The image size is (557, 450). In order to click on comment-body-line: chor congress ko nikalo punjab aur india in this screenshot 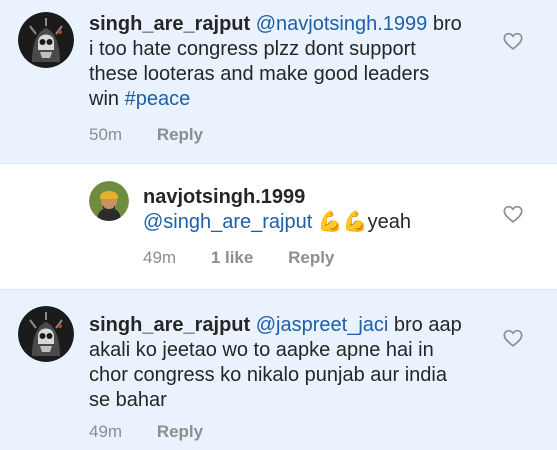, I will do `click(268, 375)`.